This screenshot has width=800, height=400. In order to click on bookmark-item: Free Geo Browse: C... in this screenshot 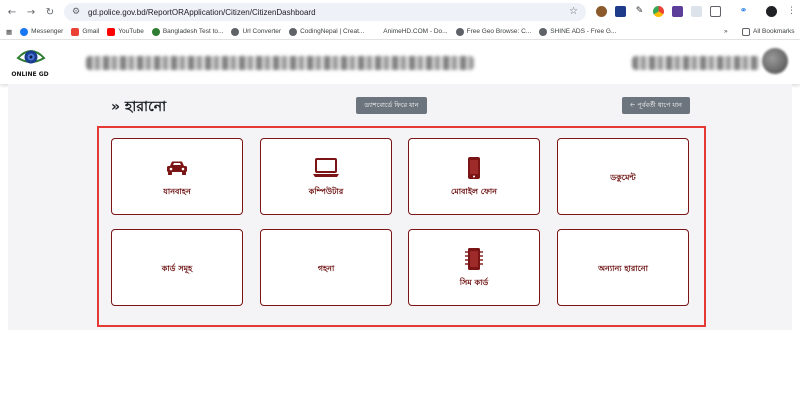, I will do `click(493, 31)`.